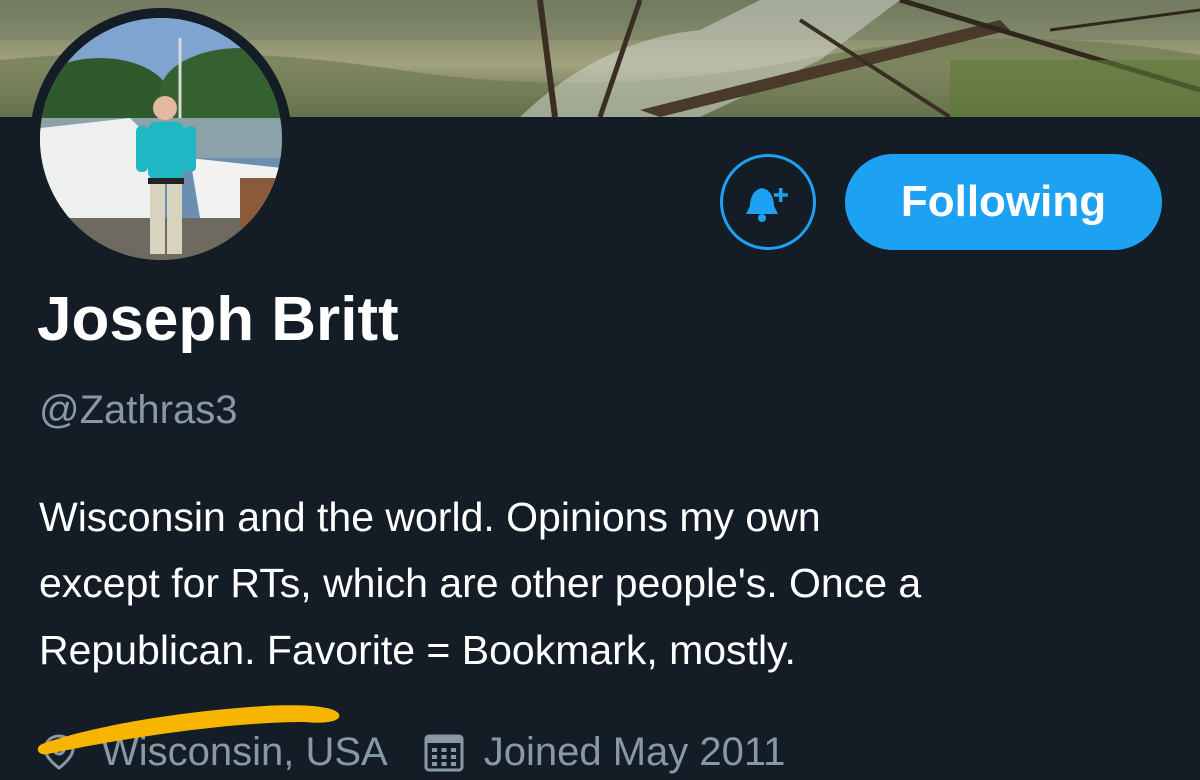 Image resolution: width=1200 pixels, height=780 pixels. I want to click on user-handle: @Zathras3, so click(138, 410).